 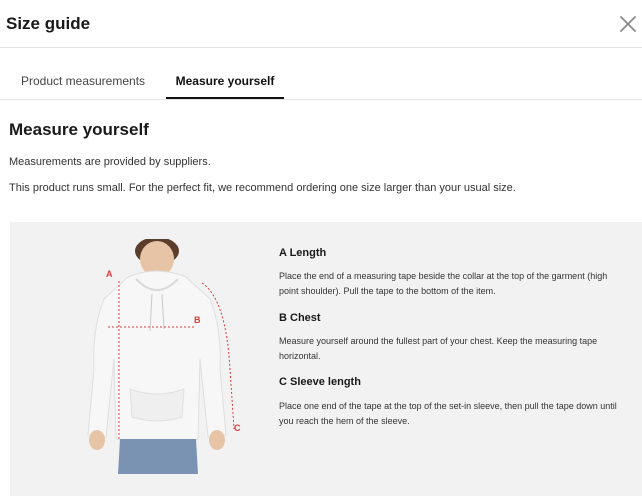 What do you see at coordinates (628, 24) in the screenshot?
I see `close-icon` at bounding box center [628, 24].